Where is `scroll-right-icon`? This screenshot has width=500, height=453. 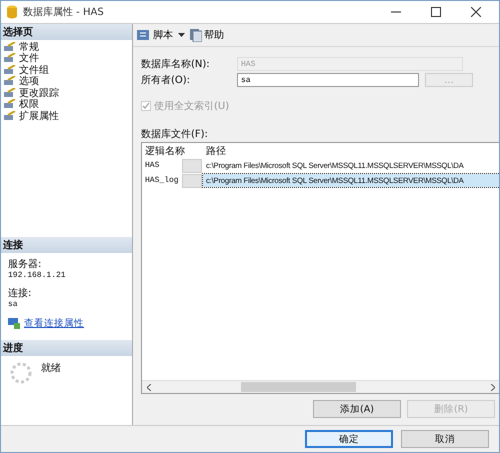 scroll-right-icon is located at coordinates (493, 387).